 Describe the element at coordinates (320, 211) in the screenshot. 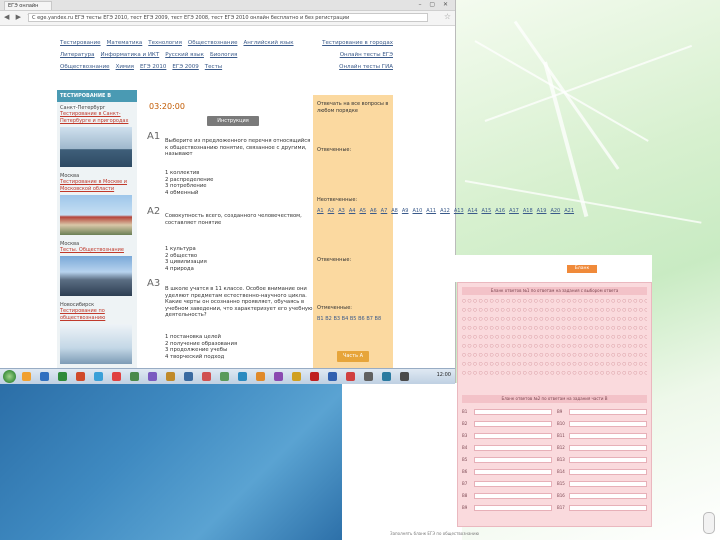

I see `question-link: A1` at that location.